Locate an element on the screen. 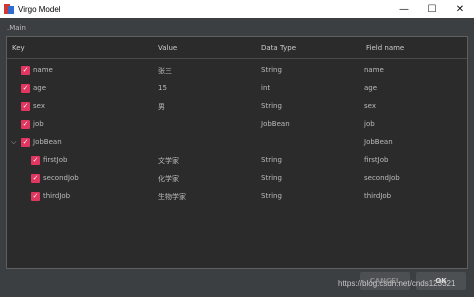 This screenshot has height=297, width=474. row-key: job is located at coordinates (38, 124).